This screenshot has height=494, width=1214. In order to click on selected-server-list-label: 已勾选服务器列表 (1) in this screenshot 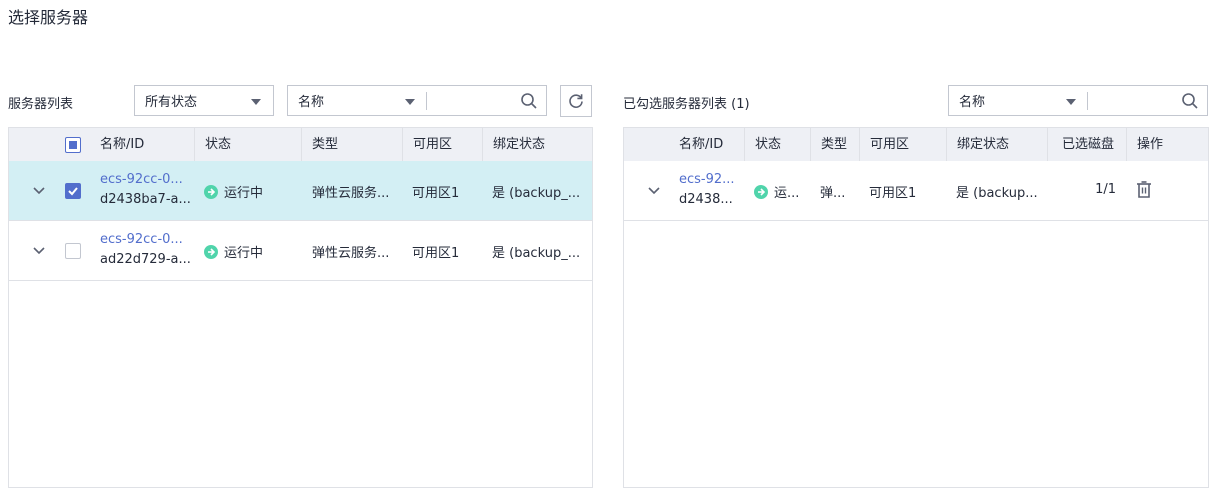, I will do `click(686, 104)`.